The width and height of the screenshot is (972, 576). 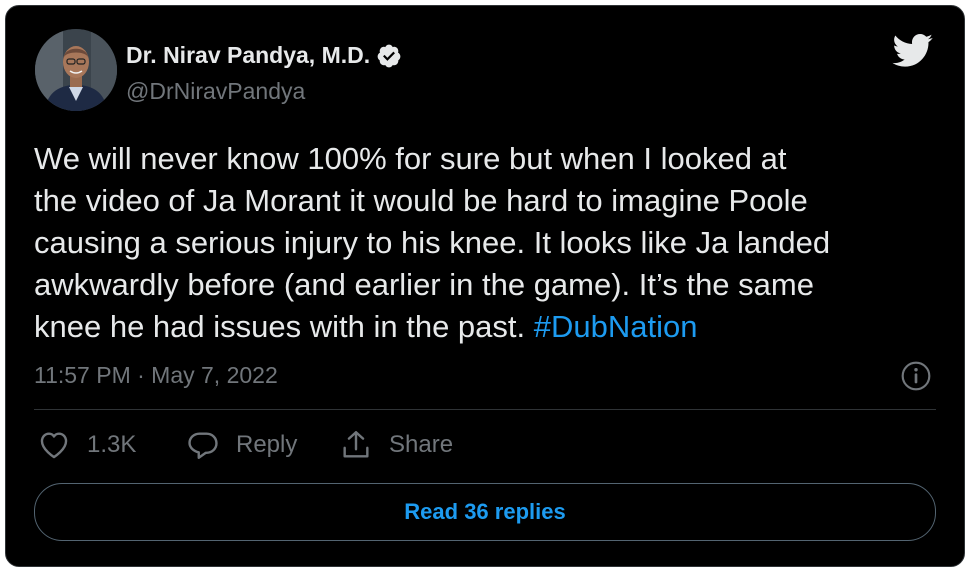 I want to click on reply-label: Reply, so click(x=267, y=444).